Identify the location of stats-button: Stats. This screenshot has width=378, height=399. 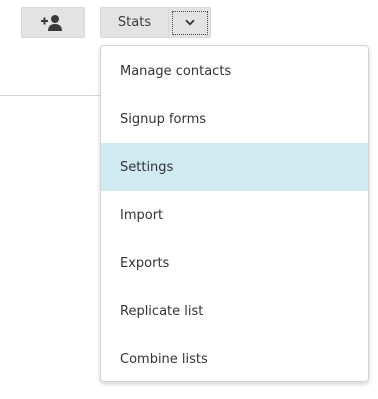
(134, 22).